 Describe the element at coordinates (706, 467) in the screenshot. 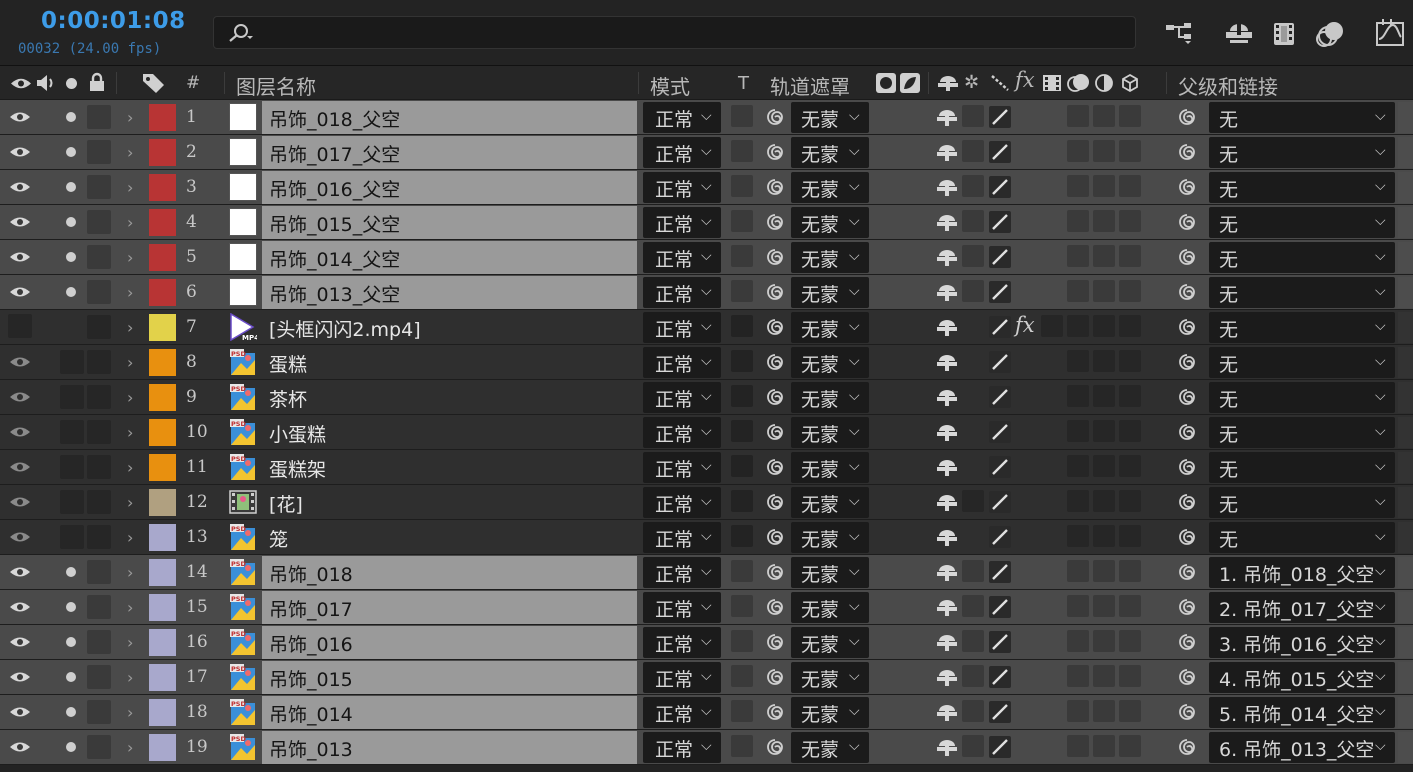

I see `layer-row: › 11 PSD 蛋糕架 正常 ⌵ 无蒙 ⌵ 无 ⌵` at that location.